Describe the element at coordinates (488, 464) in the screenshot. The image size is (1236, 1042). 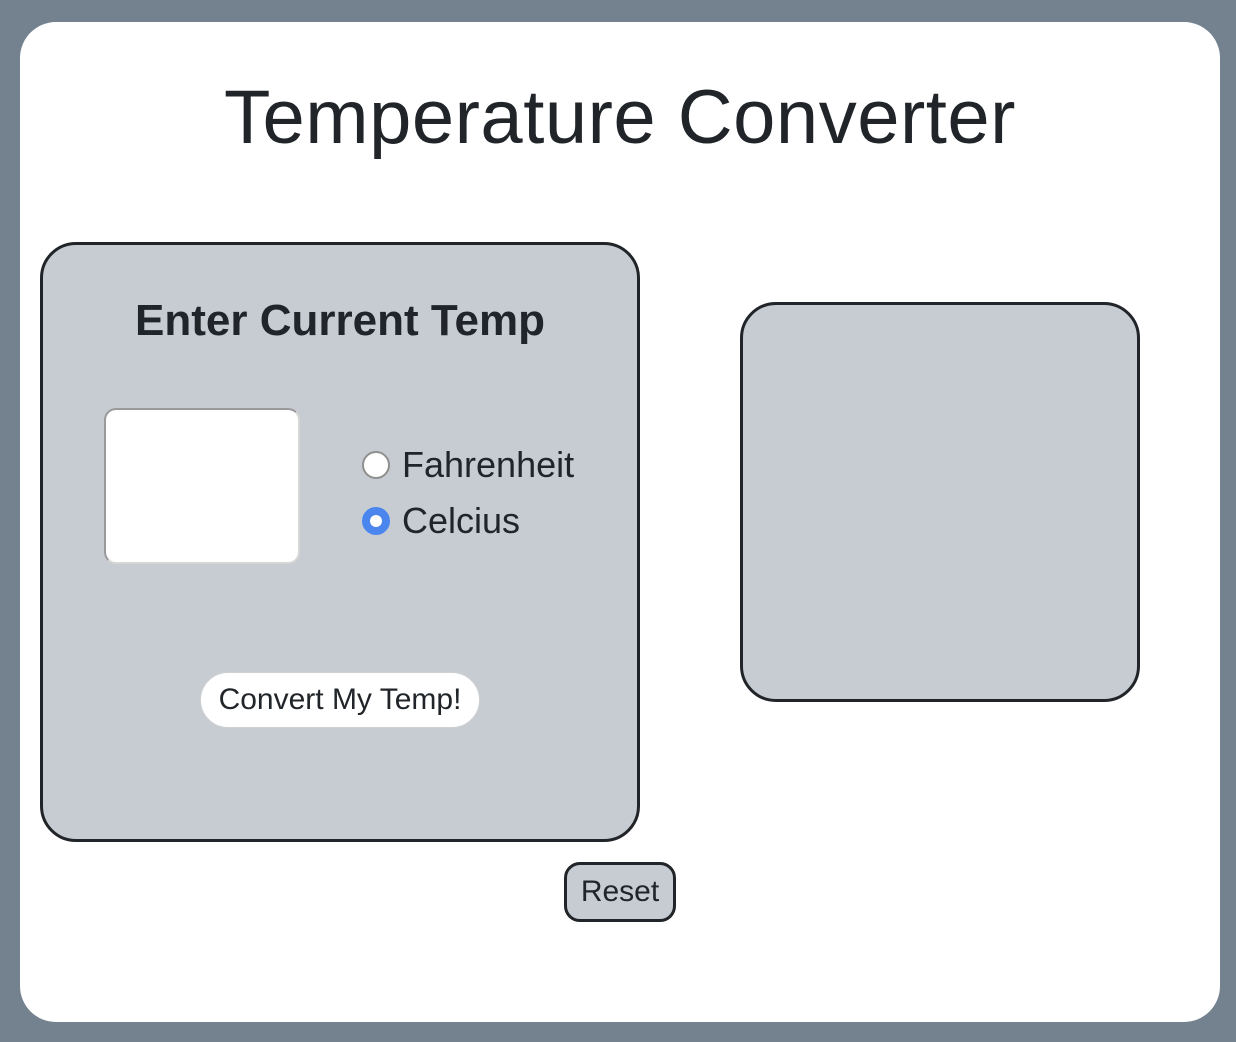
I see `fahrenheit-label: Fahrenheit` at that location.